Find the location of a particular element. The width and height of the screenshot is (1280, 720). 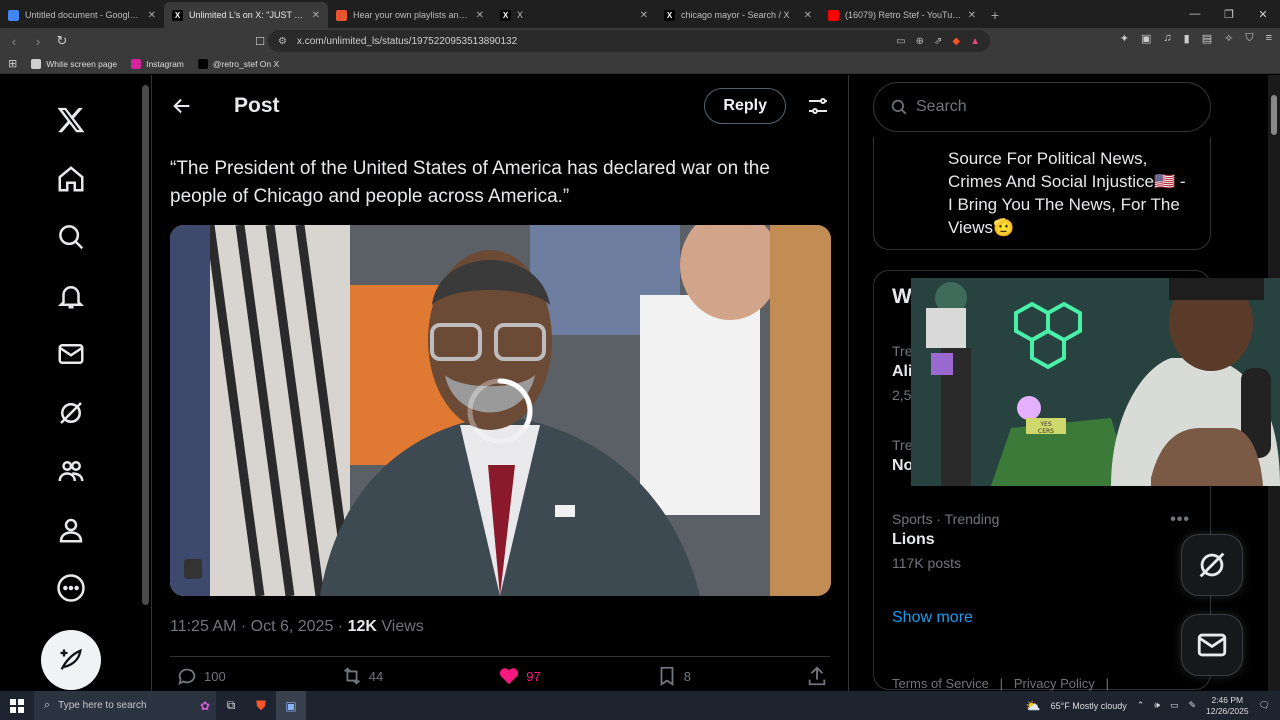

browser-tab: X Unlimited L's on X: "JUST IN - Ch ✕ is located at coordinates (246, 15).